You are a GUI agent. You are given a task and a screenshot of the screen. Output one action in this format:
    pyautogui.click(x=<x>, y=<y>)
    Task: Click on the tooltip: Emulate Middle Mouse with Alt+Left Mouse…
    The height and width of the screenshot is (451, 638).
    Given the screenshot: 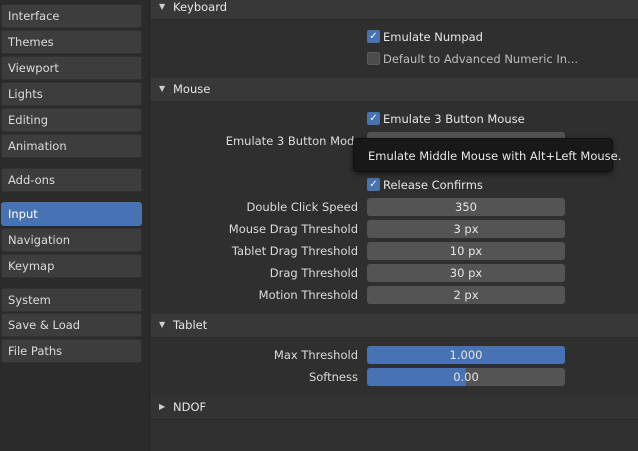 What is the action you would take?
    pyautogui.click(x=487, y=155)
    